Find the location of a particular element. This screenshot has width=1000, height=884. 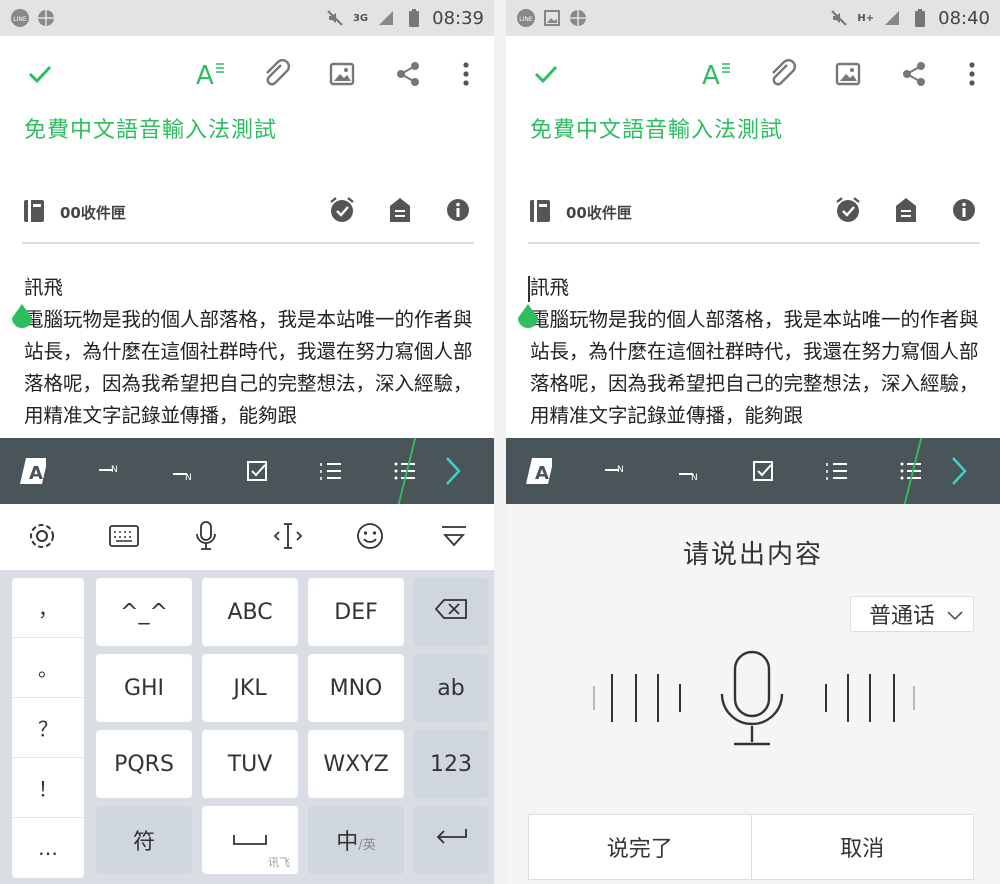

backspace-key is located at coordinates (451, 612).